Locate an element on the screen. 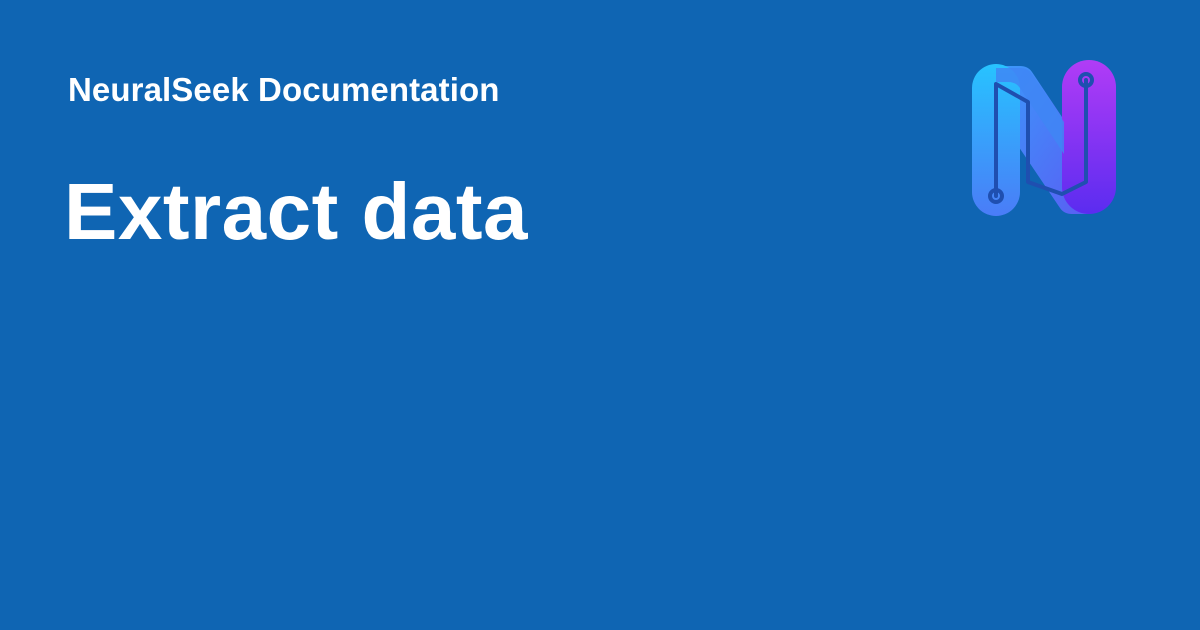 The image size is (1200, 630). neuralseek-logo-icon is located at coordinates (1044, 138).